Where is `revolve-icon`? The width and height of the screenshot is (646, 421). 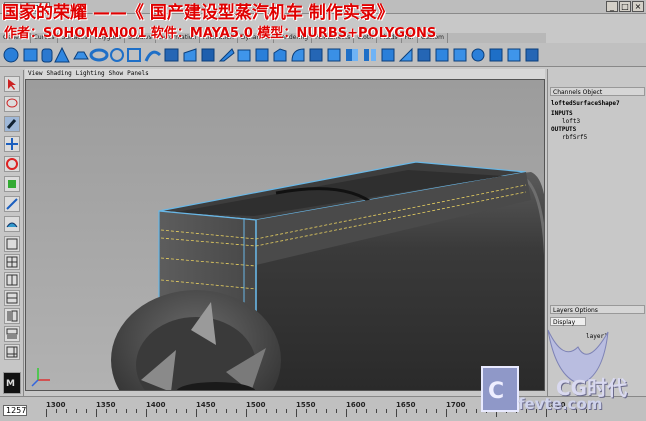
revolve-icon is located at coordinates (153, 56).